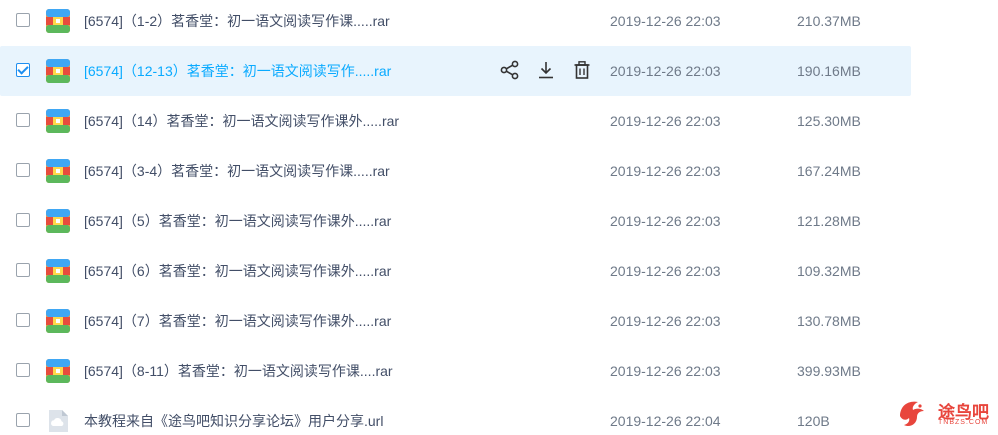 This screenshot has width=998, height=435. Describe the element at coordinates (237, 271) in the screenshot. I see `file-name: [6574]（6）茗香堂：初一语文阅读写作课外.....rar` at that location.